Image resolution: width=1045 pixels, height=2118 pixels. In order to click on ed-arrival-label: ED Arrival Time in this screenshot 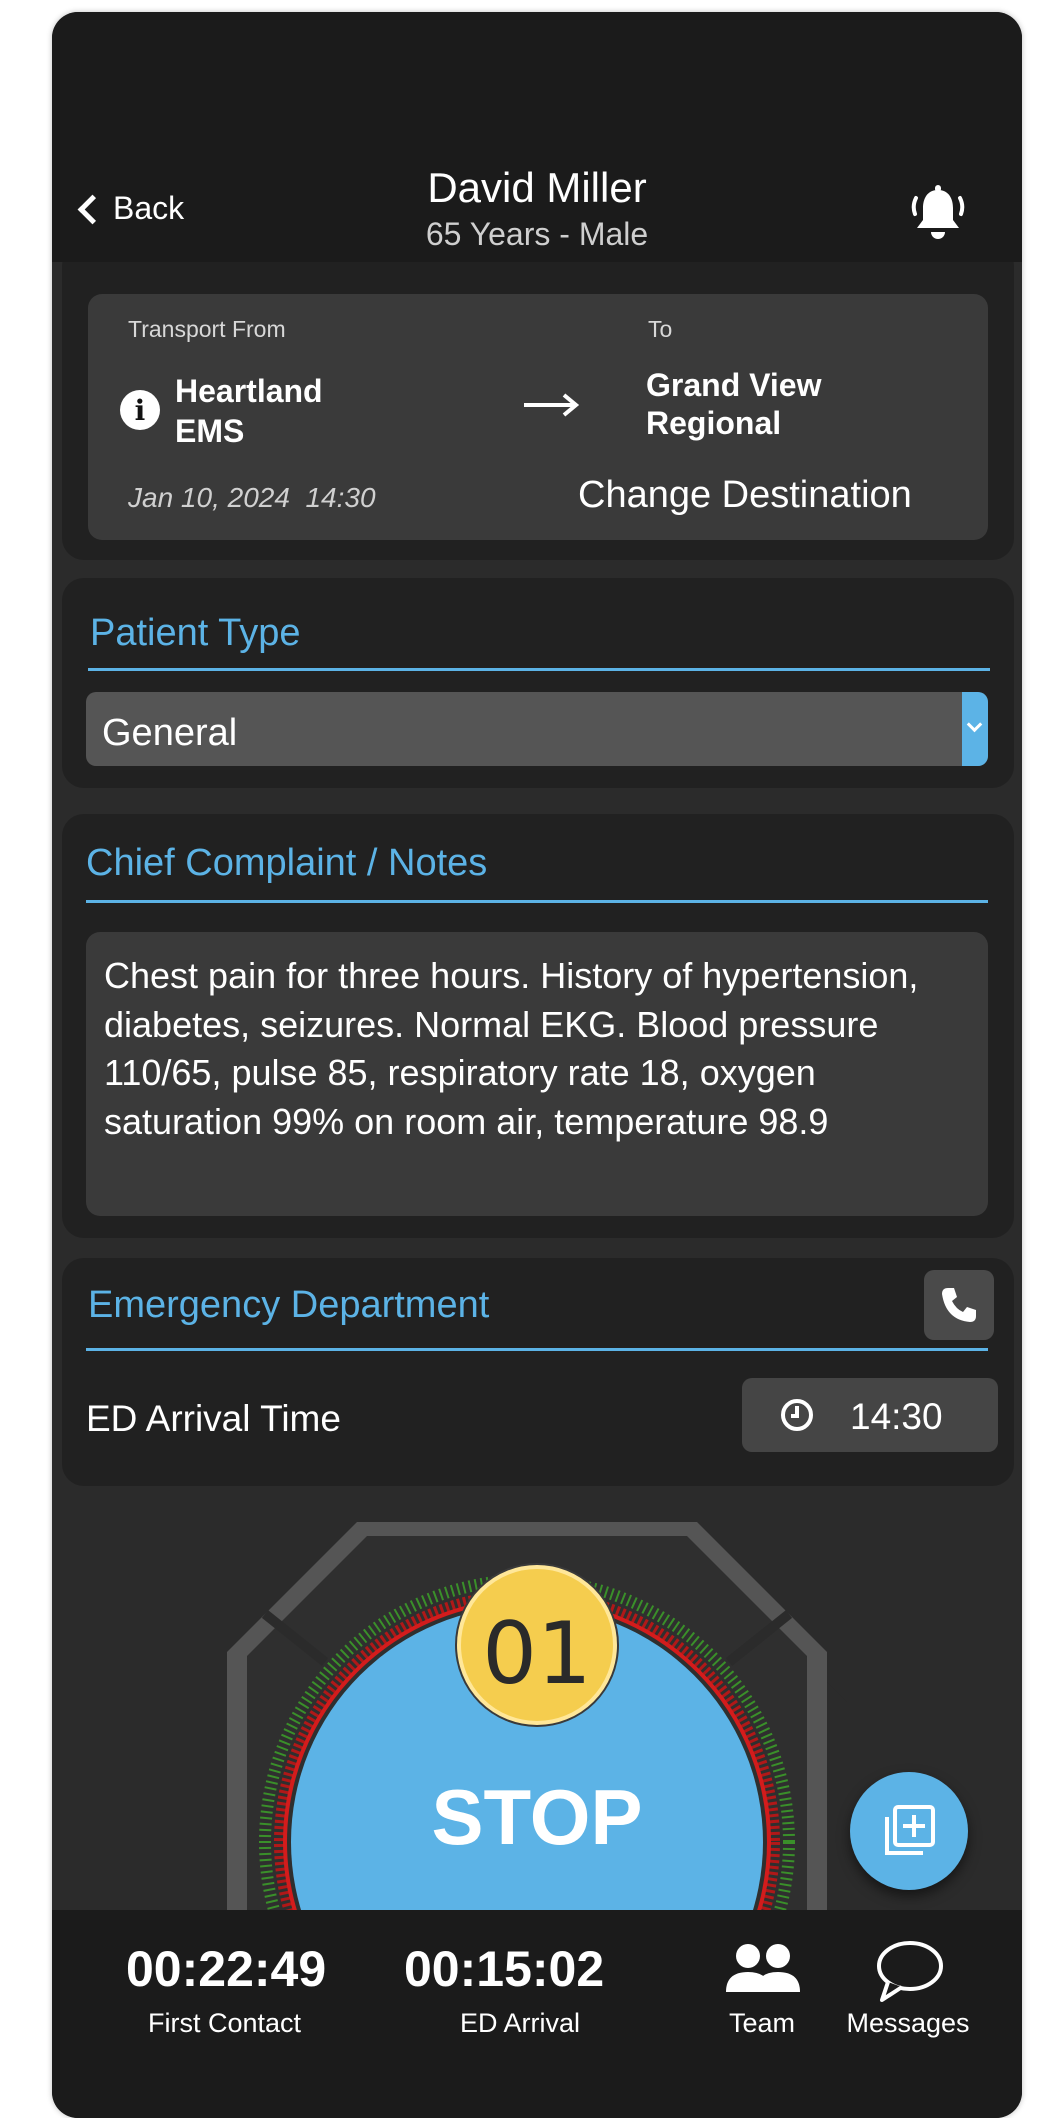, I will do `click(213, 1418)`.